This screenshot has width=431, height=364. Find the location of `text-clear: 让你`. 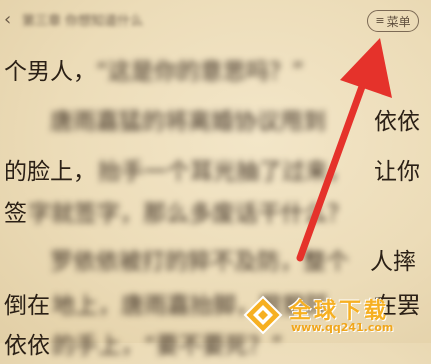

text-clear: 让你 is located at coordinates (397, 172).